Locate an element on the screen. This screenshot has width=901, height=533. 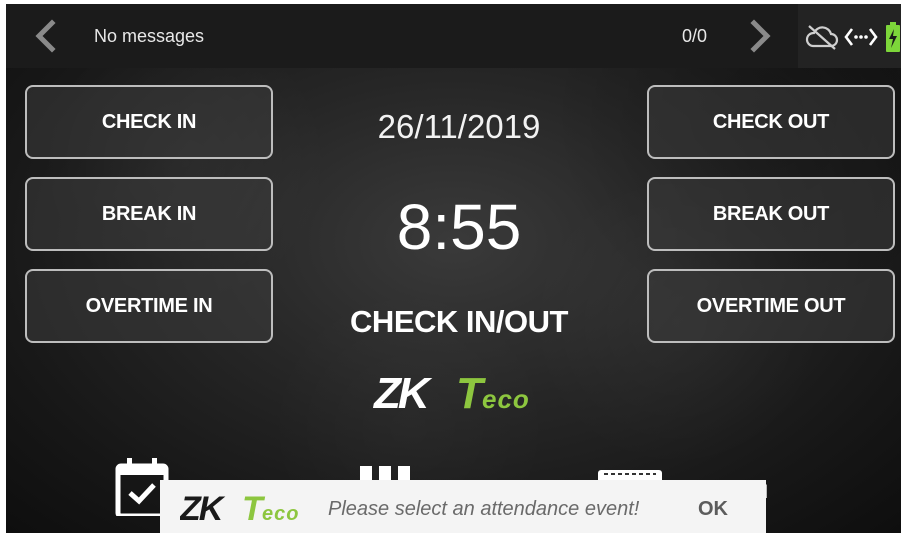
check-in-button: CHECK IN is located at coordinates (149, 122).